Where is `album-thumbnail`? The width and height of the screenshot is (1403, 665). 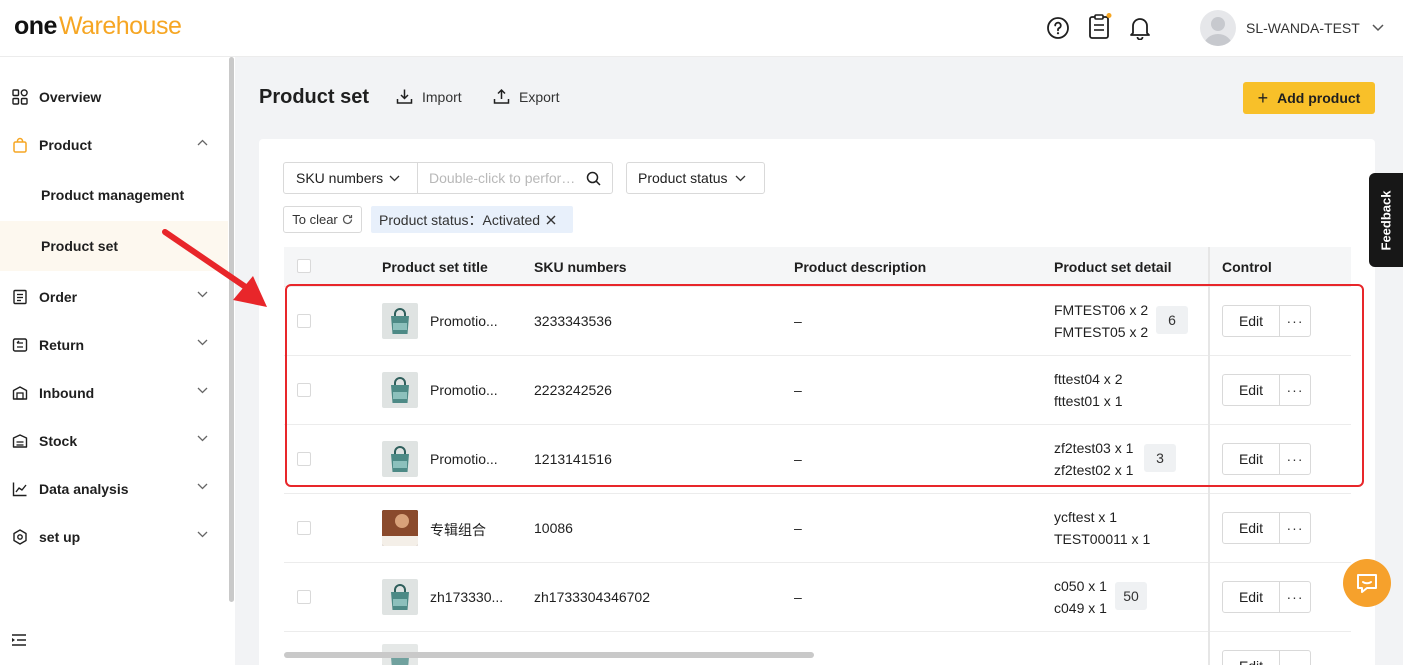
album-thumbnail is located at coordinates (400, 528).